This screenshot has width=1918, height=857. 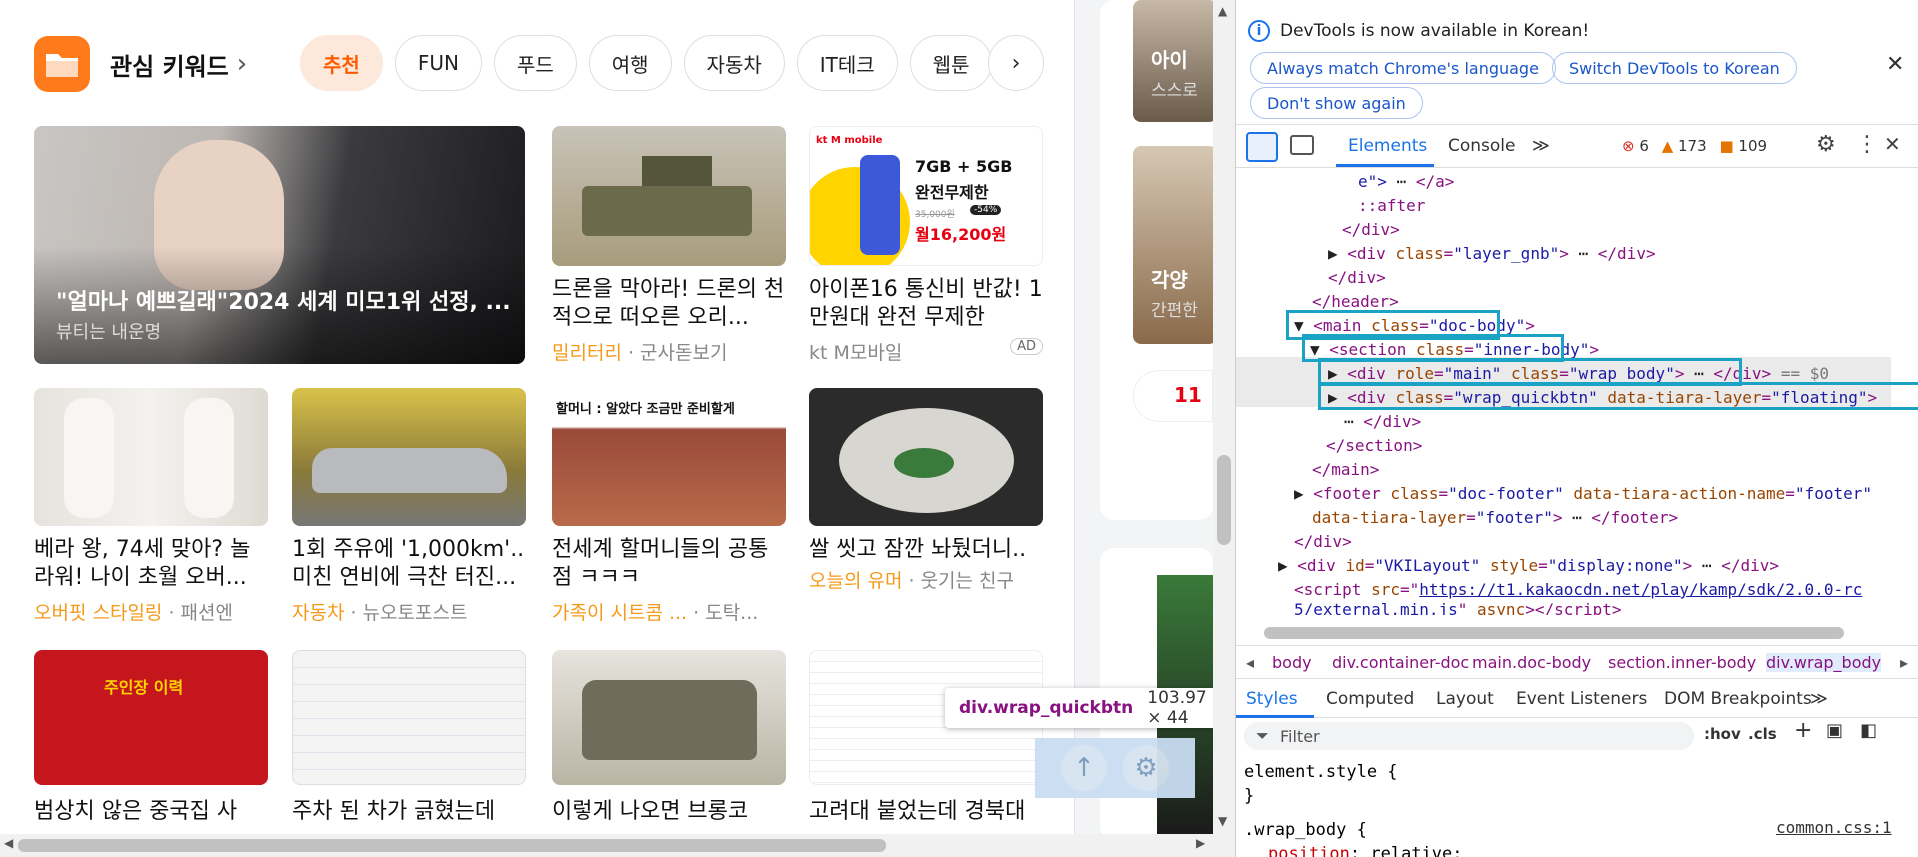 What do you see at coordinates (151, 745) in the screenshot?
I see `news-card: 주인장 이력 범상치 않은 중국집 사` at bounding box center [151, 745].